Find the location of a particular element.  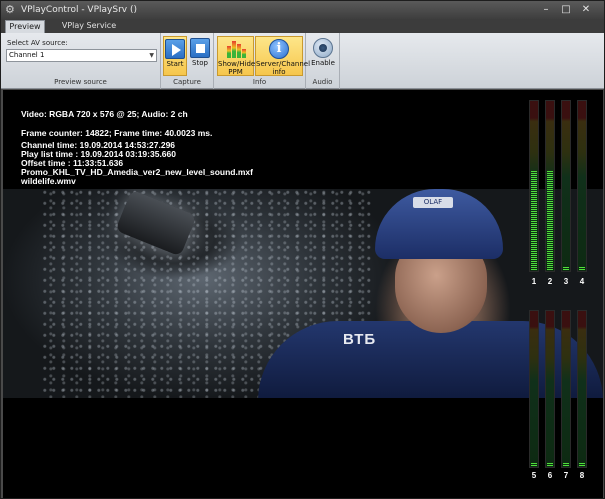

server-channel-info-button: i Server/Channel info is located at coordinates (283, 56).